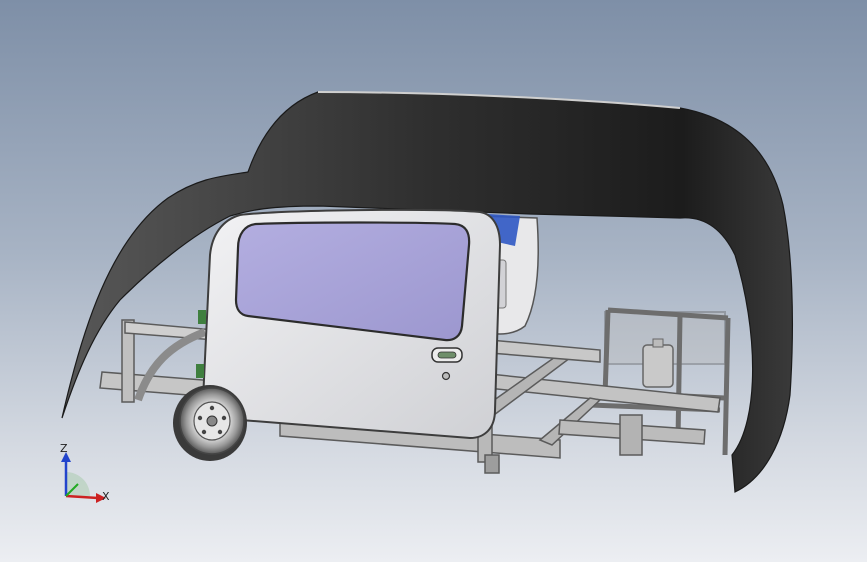  Describe the element at coordinates (106, 496) in the screenshot. I see `x-axis-label: X` at that location.